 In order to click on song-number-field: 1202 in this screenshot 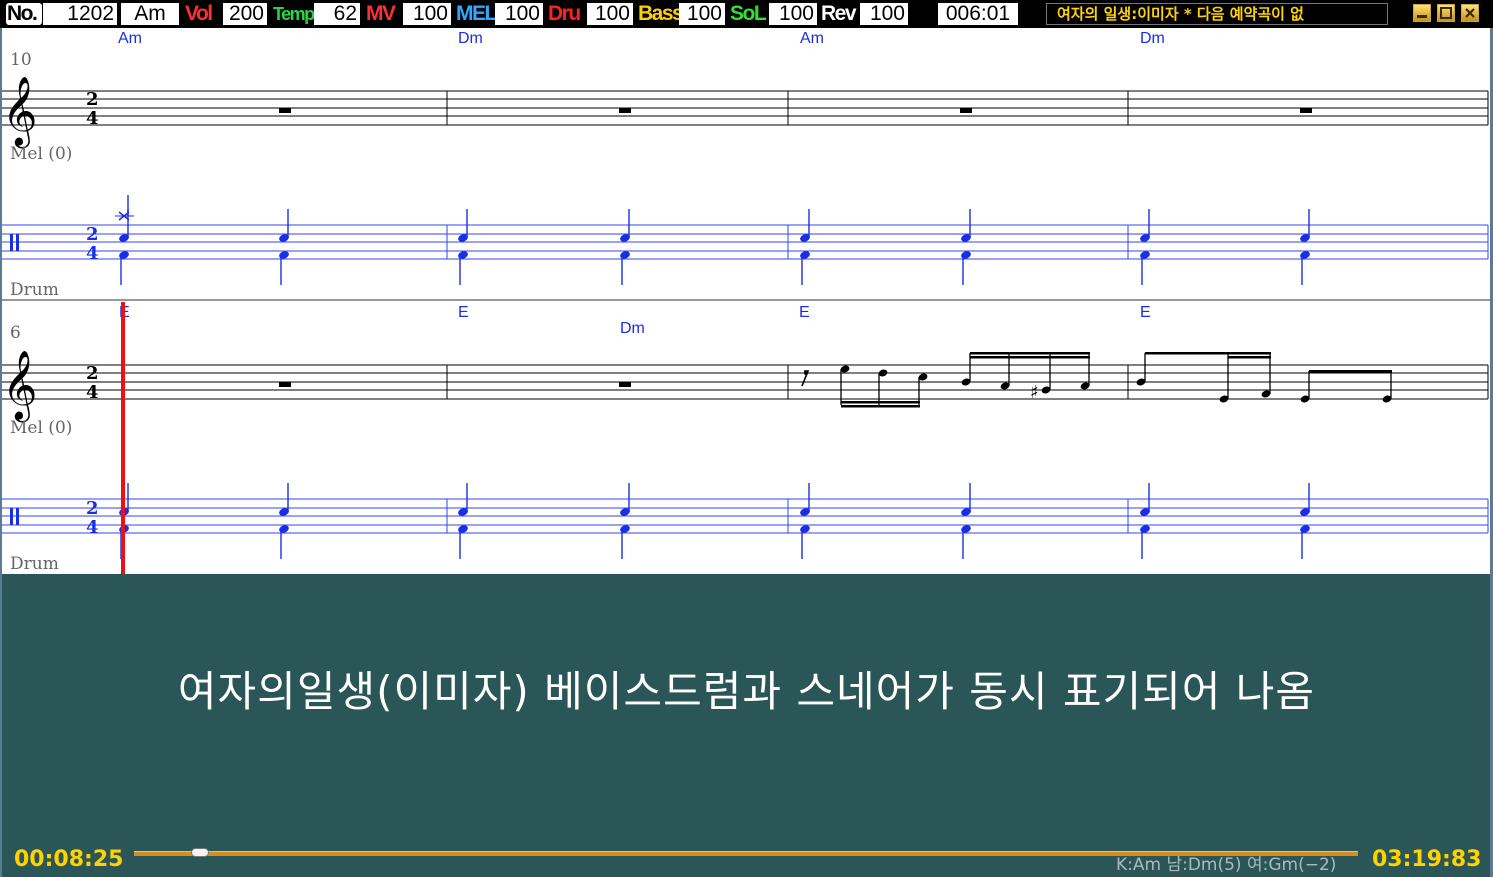, I will do `click(80, 14)`.